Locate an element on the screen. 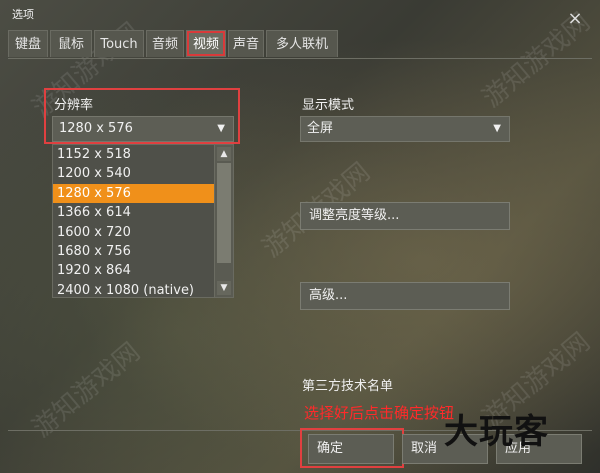 This screenshot has width=600, height=473. list-item: 1152 x 518 is located at coordinates (135, 154).